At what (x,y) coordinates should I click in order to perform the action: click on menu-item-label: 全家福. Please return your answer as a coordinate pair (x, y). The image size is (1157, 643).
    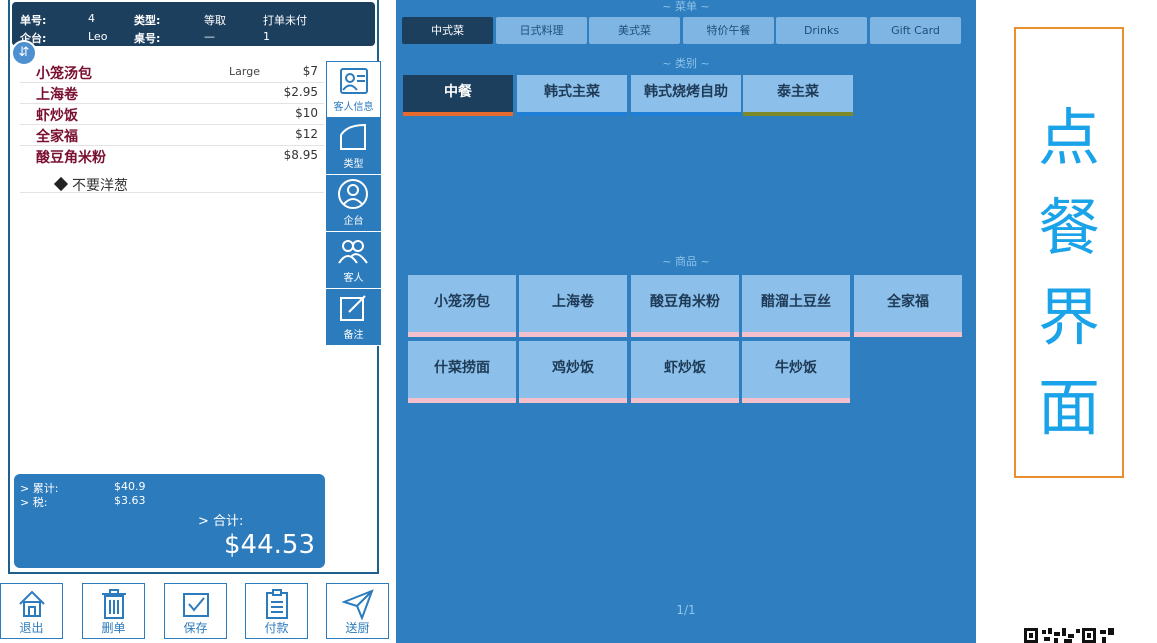
    Looking at the image, I should click on (908, 302).